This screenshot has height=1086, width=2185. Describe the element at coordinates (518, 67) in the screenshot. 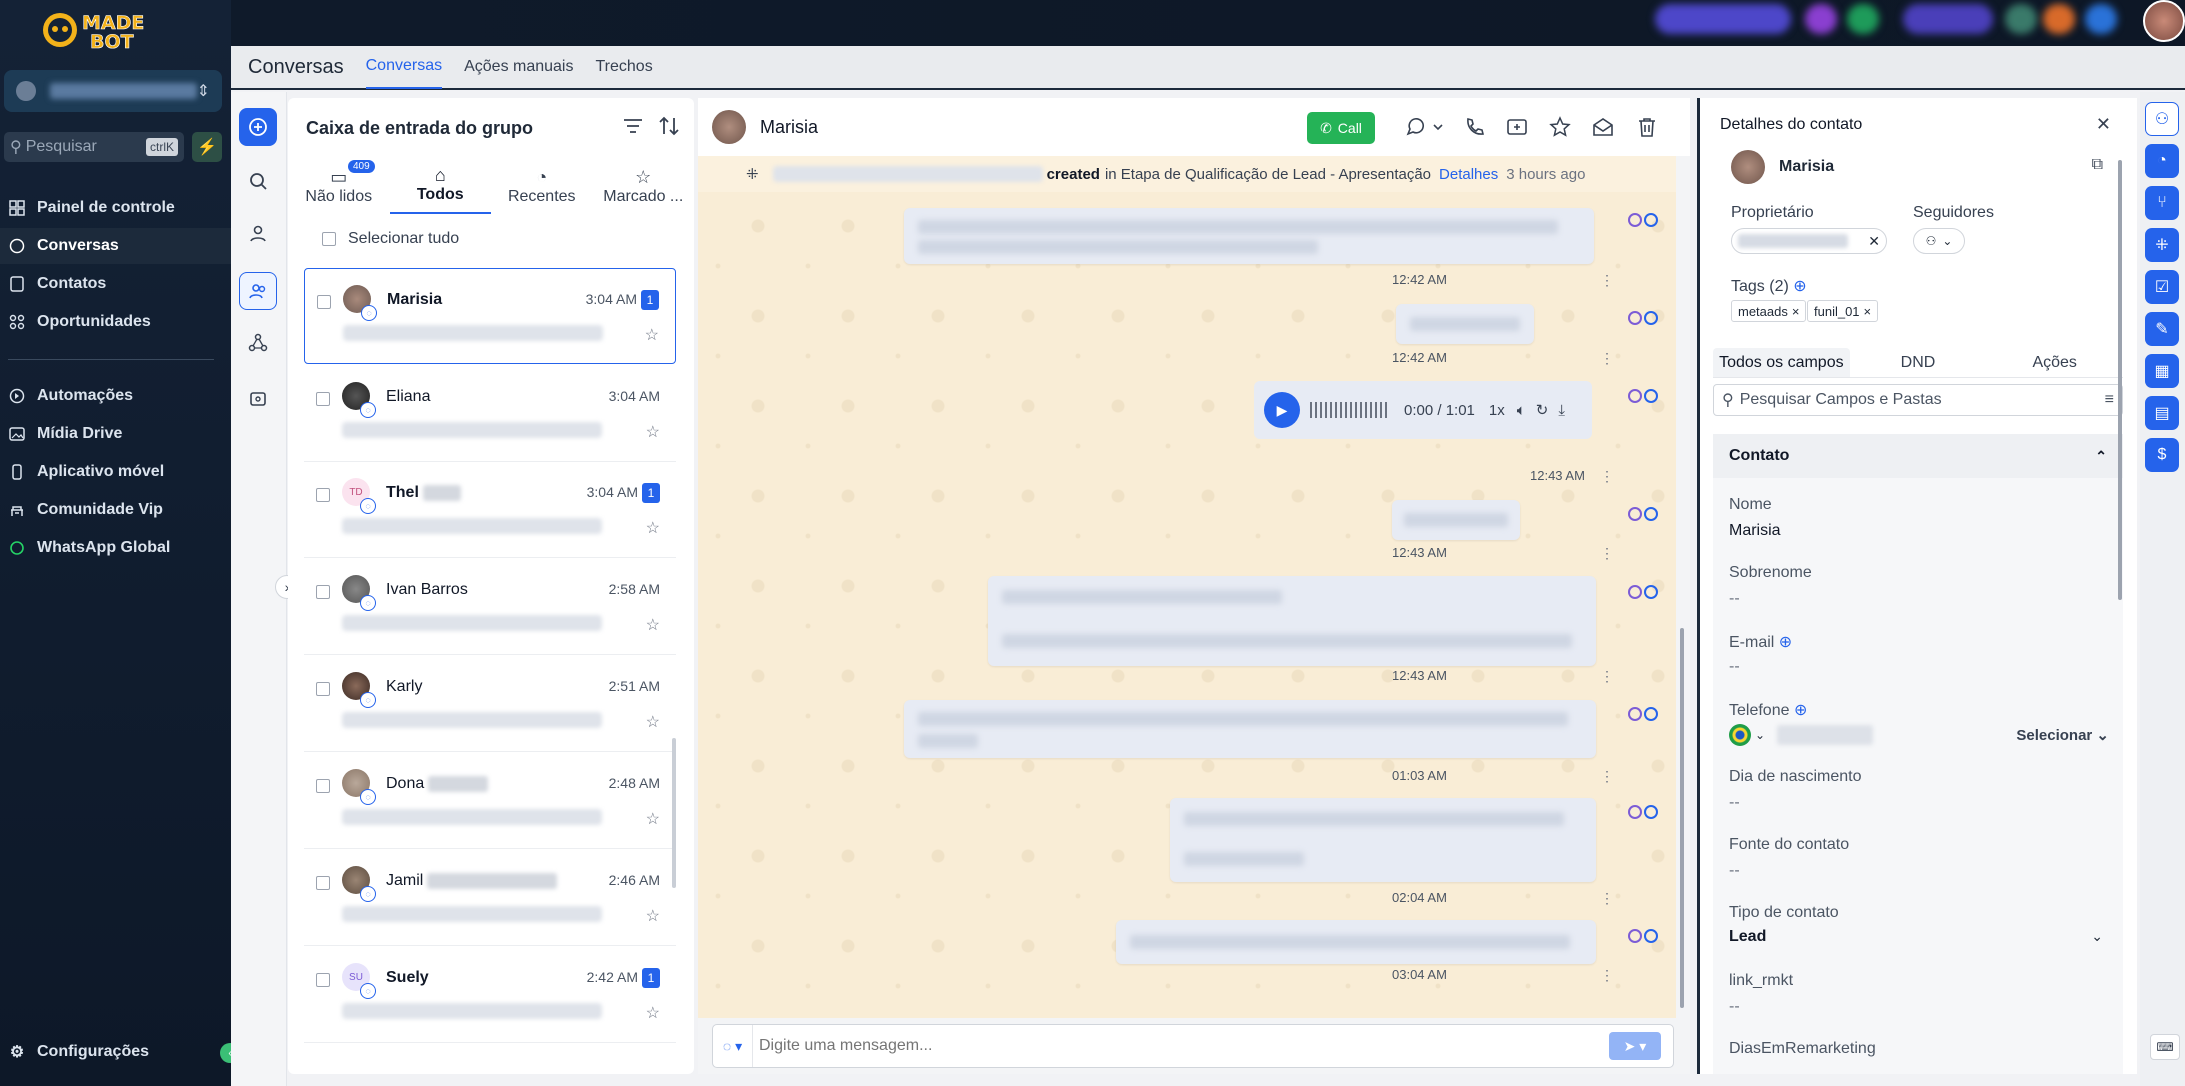

I see `tab-acoes-manuais: Ações manuais` at that location.